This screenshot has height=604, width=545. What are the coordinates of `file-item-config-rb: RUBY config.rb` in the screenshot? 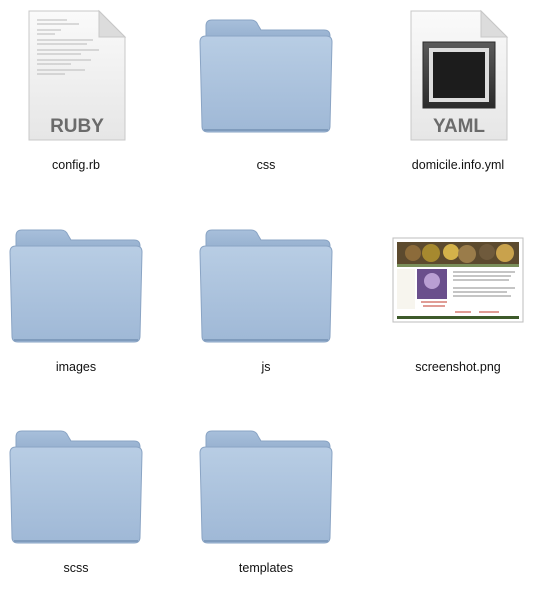 It's located at (76, 93).